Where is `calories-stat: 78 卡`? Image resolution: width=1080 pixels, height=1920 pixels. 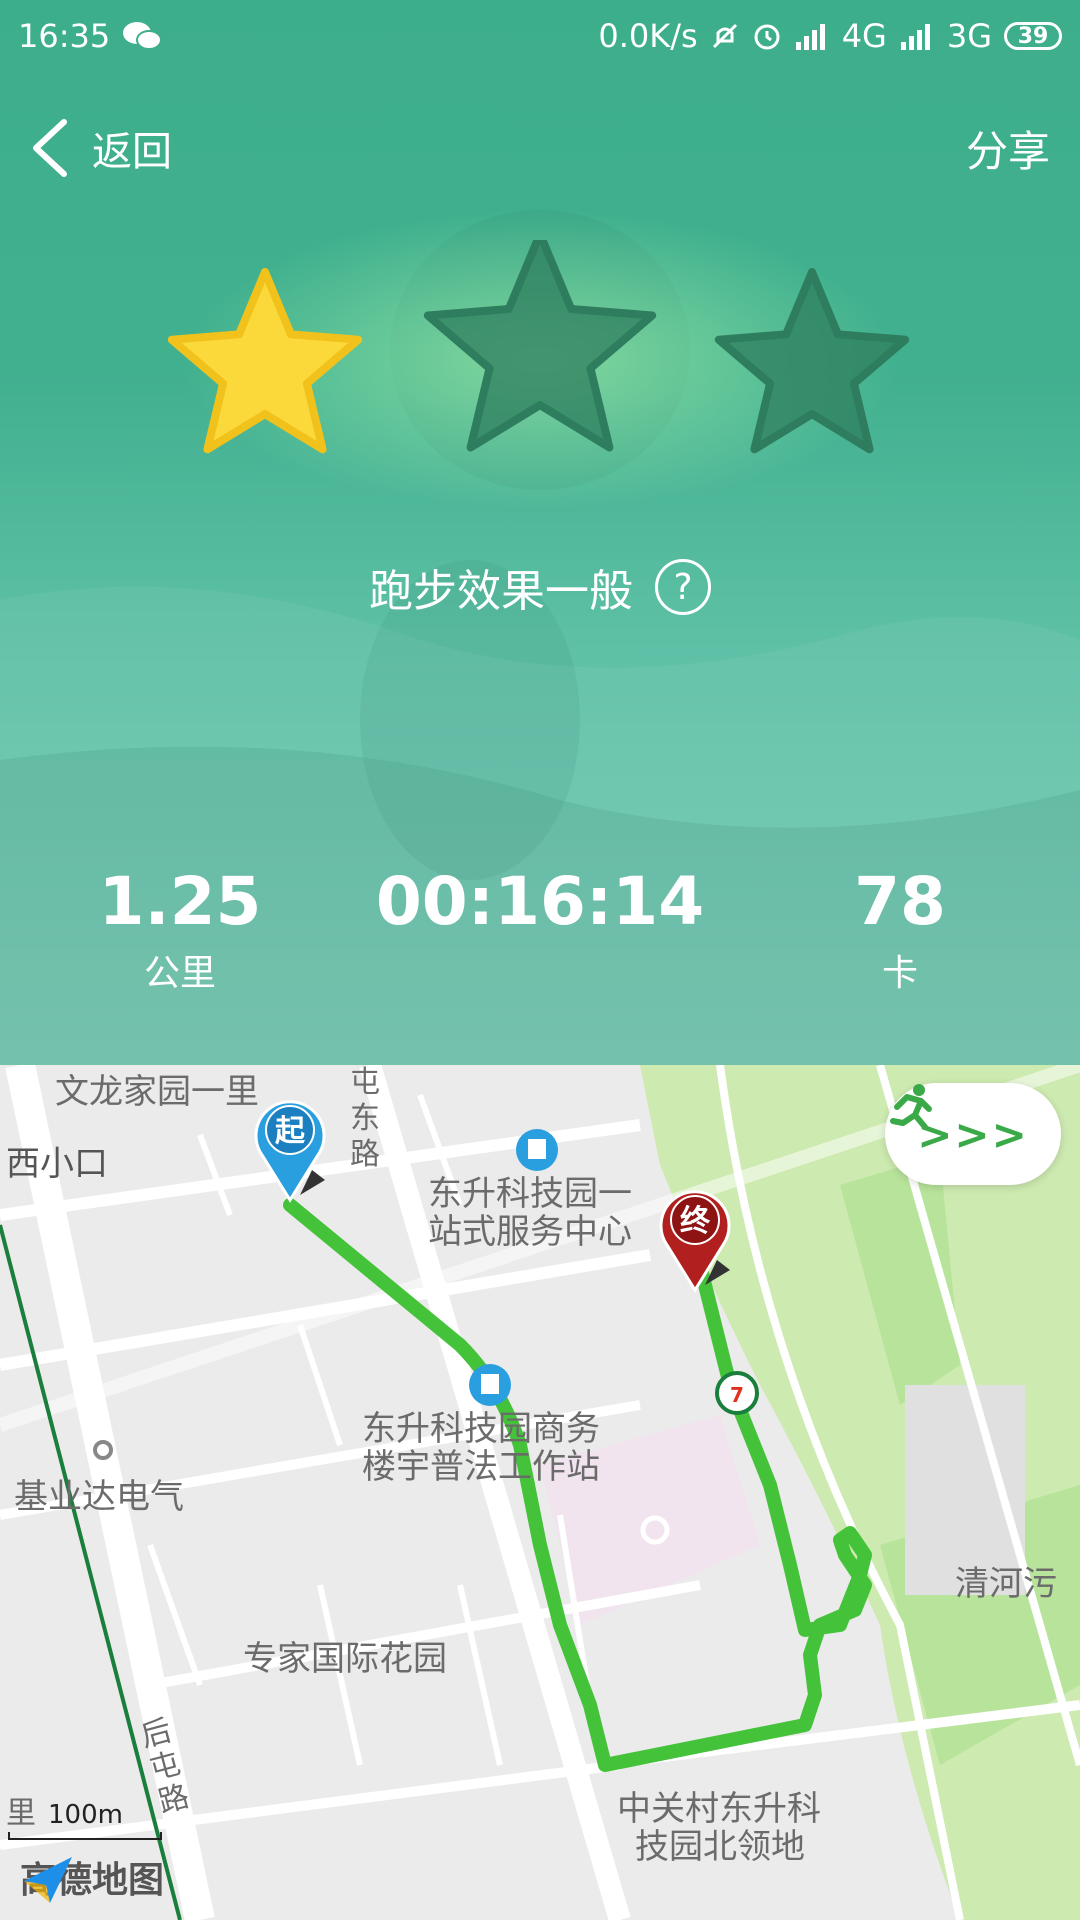 calories-stat: 78 卡 is located at coordinates (900, 932).